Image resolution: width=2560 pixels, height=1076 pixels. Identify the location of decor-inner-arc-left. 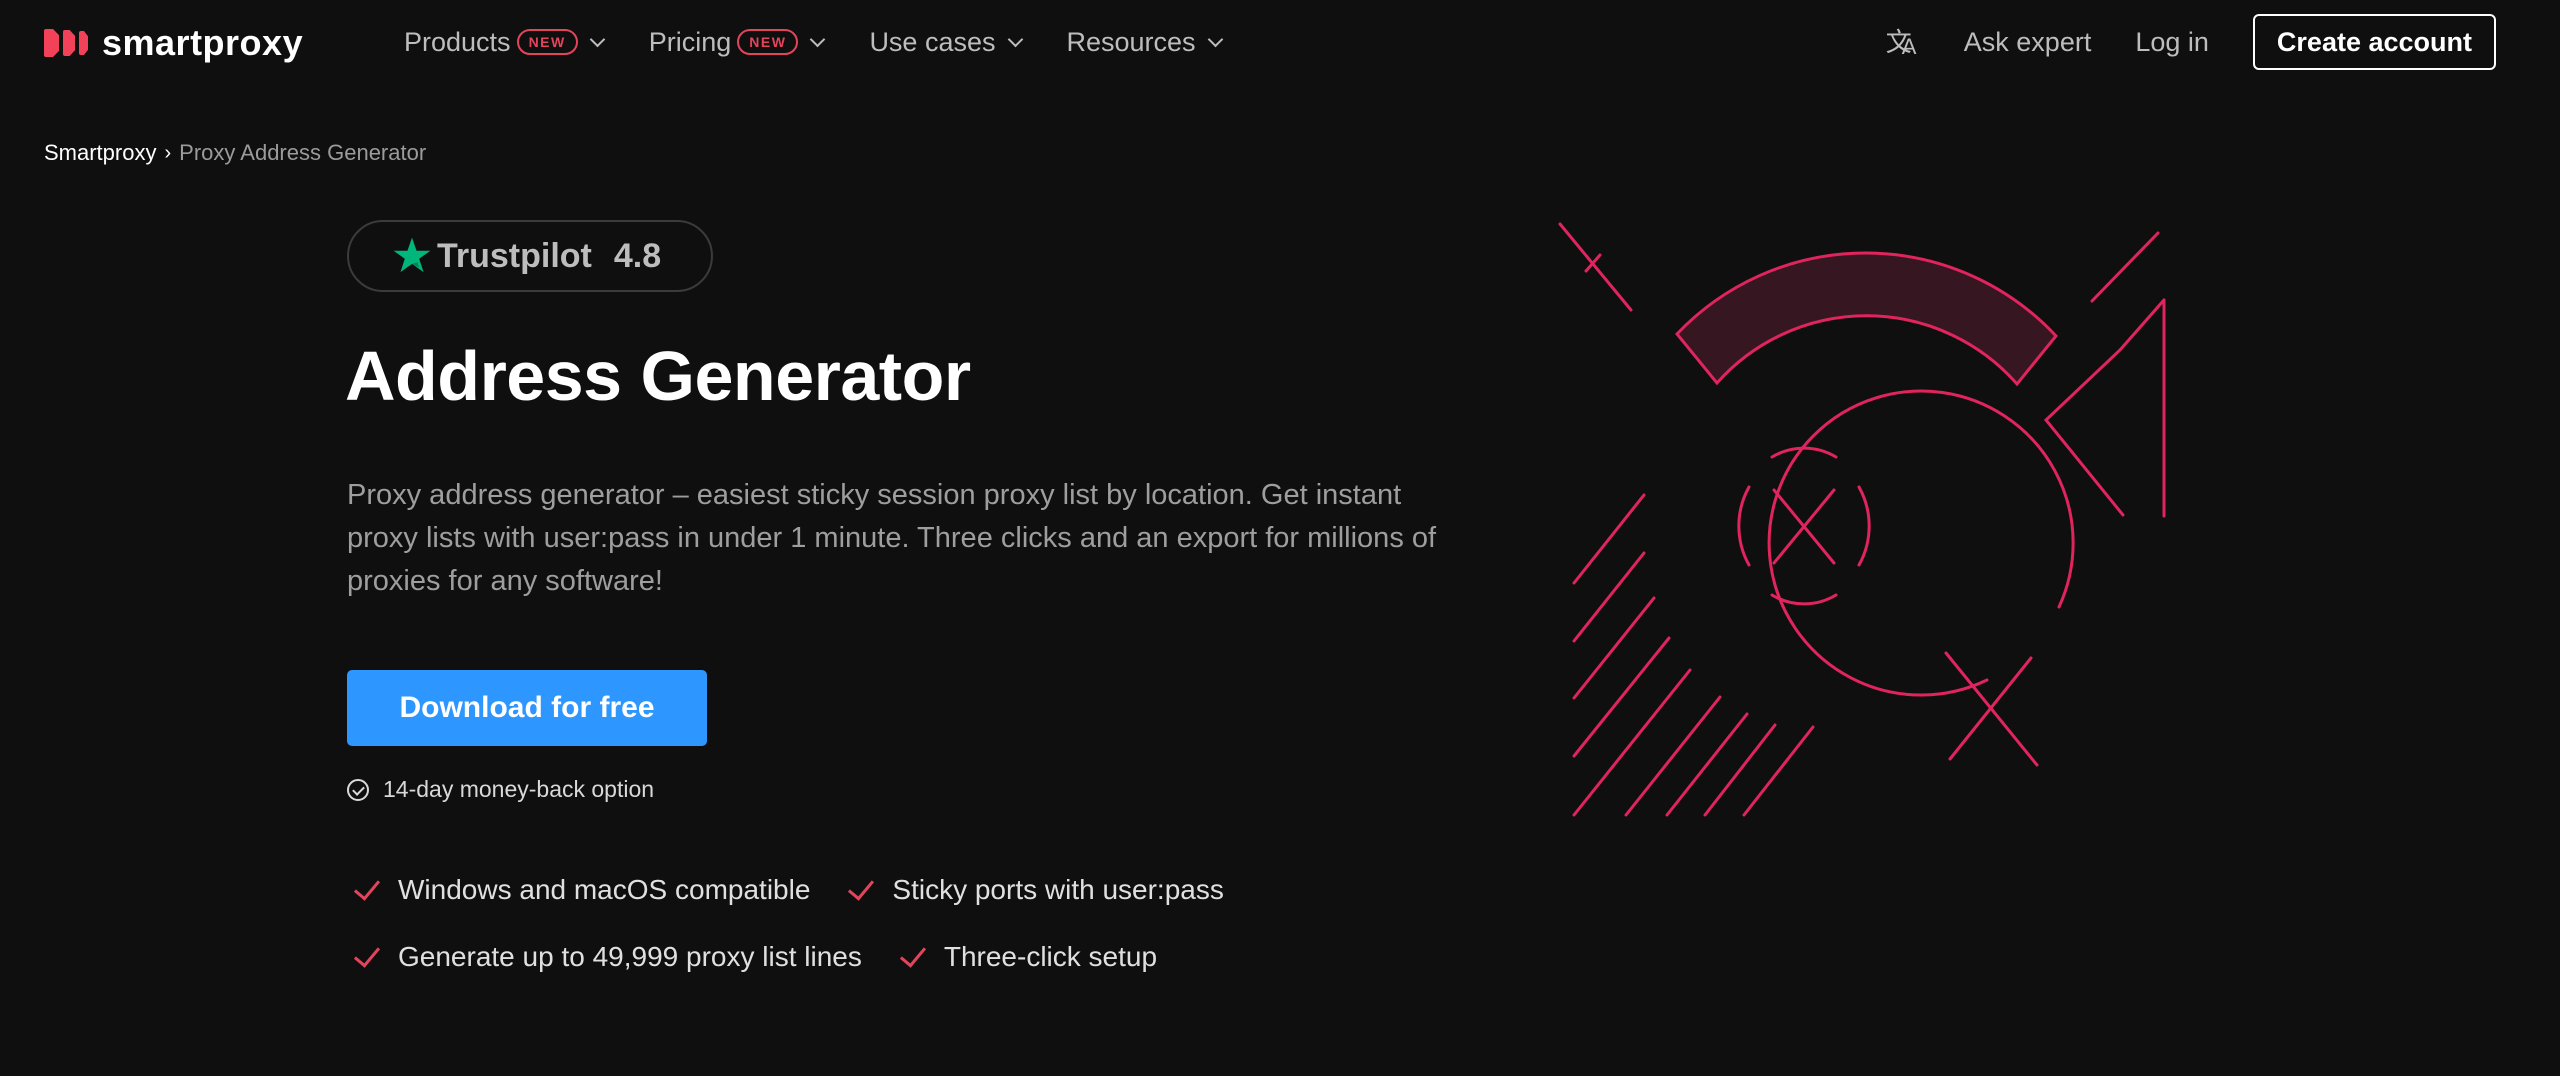
(1744, 526).